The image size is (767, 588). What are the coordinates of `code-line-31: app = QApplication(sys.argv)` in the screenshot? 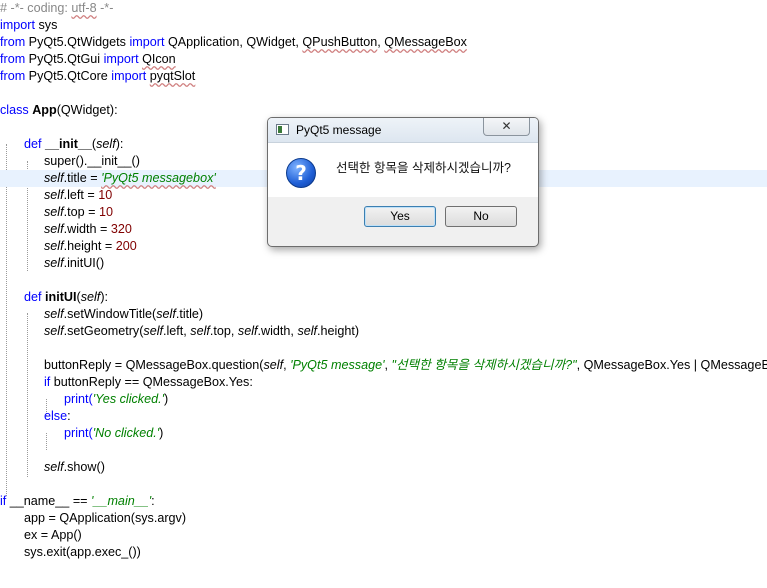 It's located at (105, 518).